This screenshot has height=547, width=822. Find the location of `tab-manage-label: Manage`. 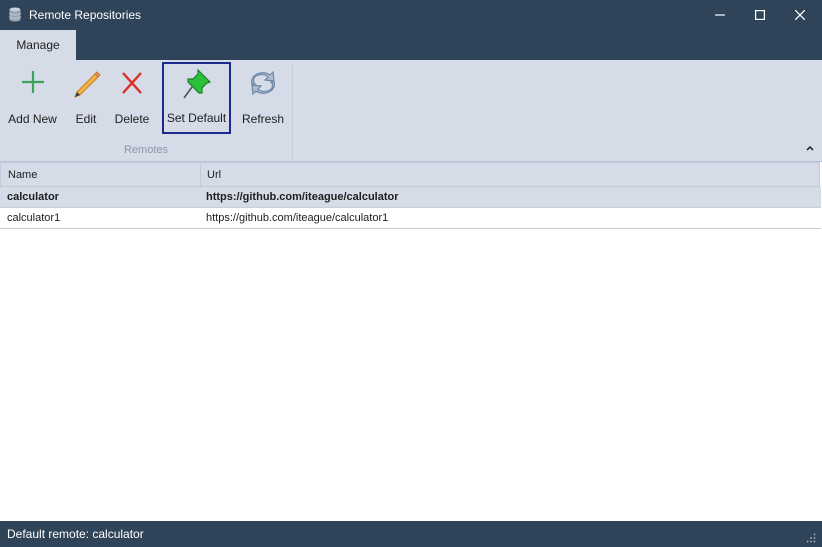

tab-manage-label: Manage is located at coordinates (38, 45).